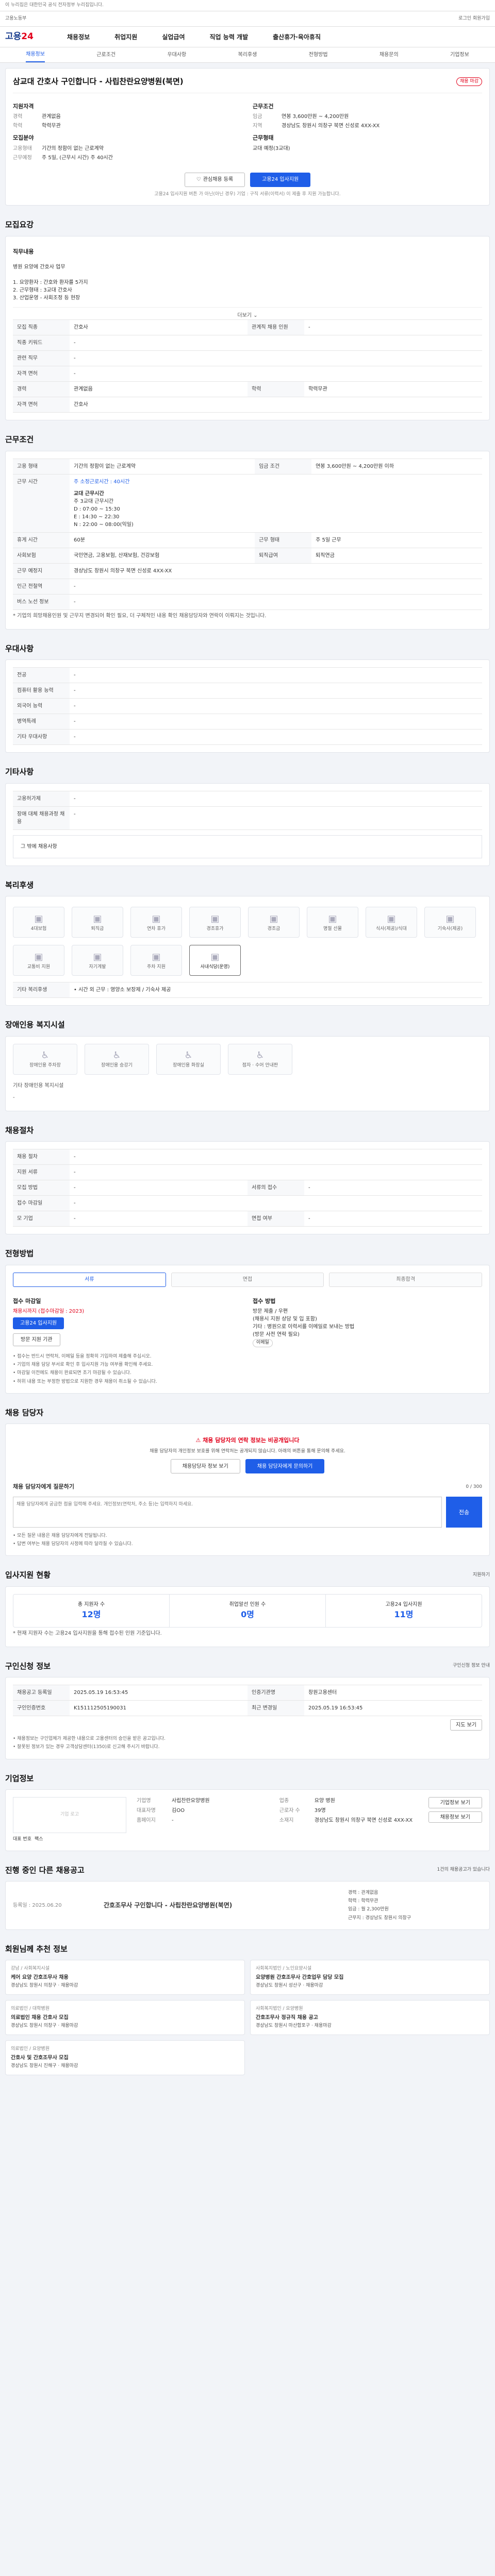 This screenshot has width=495, height=2576. I want to click on method-line: 방문 제출 / 우편, so click(270, 1311).